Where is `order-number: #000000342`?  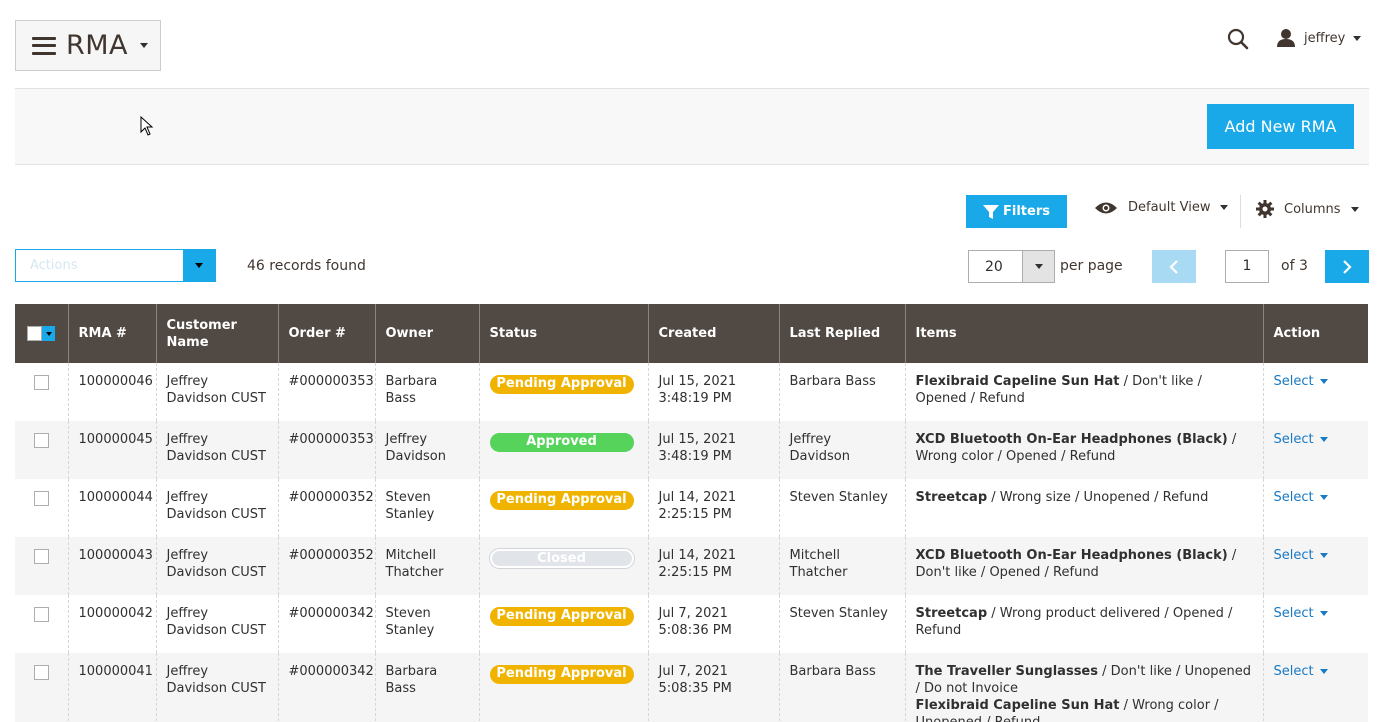
order-number: #000000342 is located at coordinates (326, 687).